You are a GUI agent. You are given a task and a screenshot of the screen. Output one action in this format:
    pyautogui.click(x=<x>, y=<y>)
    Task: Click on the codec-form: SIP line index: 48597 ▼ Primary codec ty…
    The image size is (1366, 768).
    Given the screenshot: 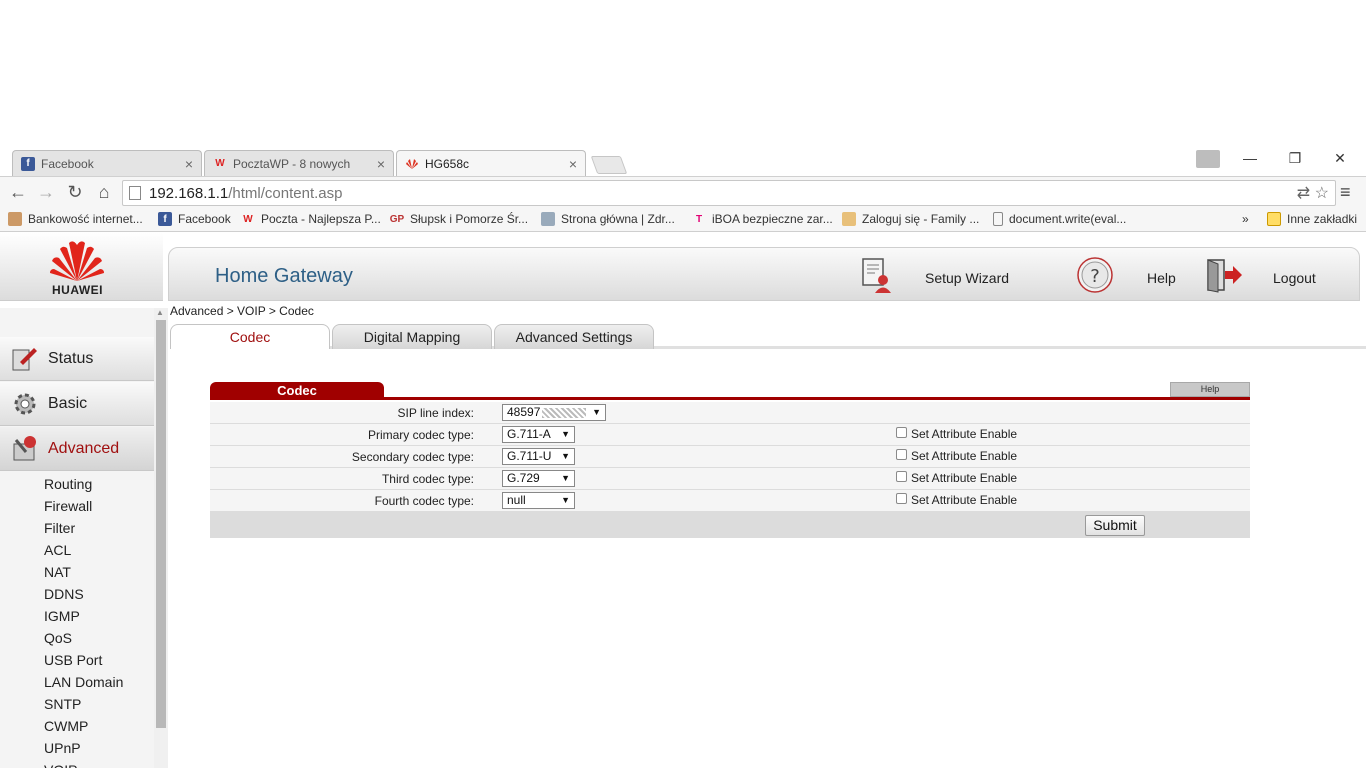 What is the action you would take?
    pyautogui.click(x=730, y=470)
    